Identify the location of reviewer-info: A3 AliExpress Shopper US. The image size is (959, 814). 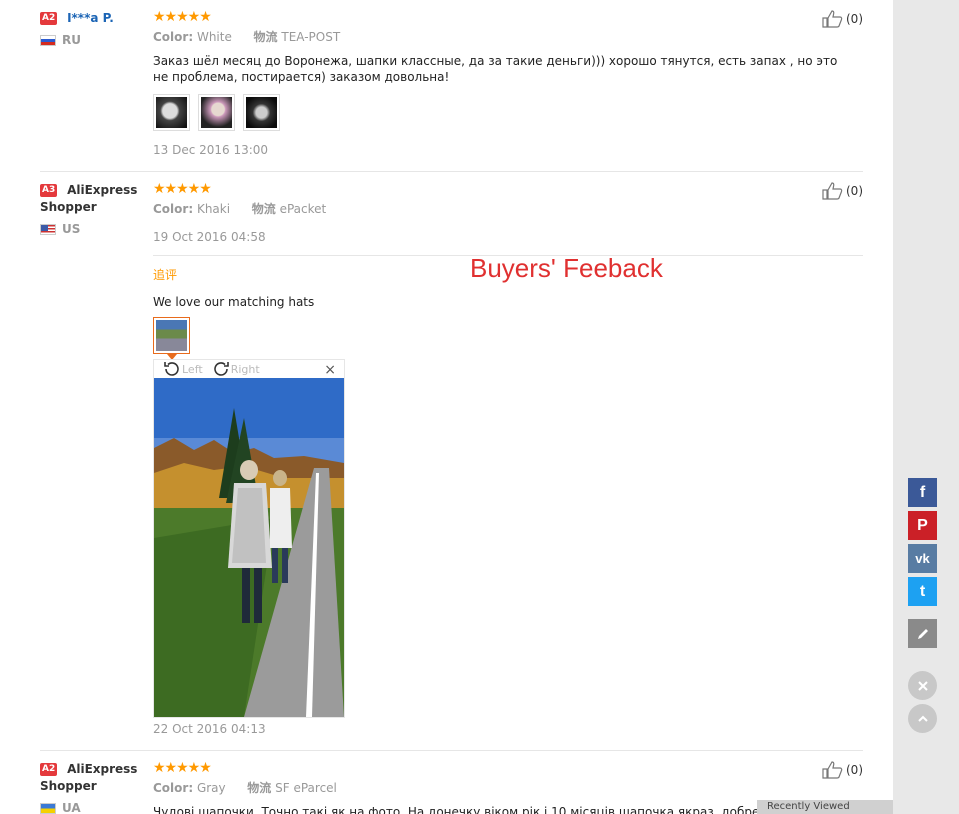
(90, 209).